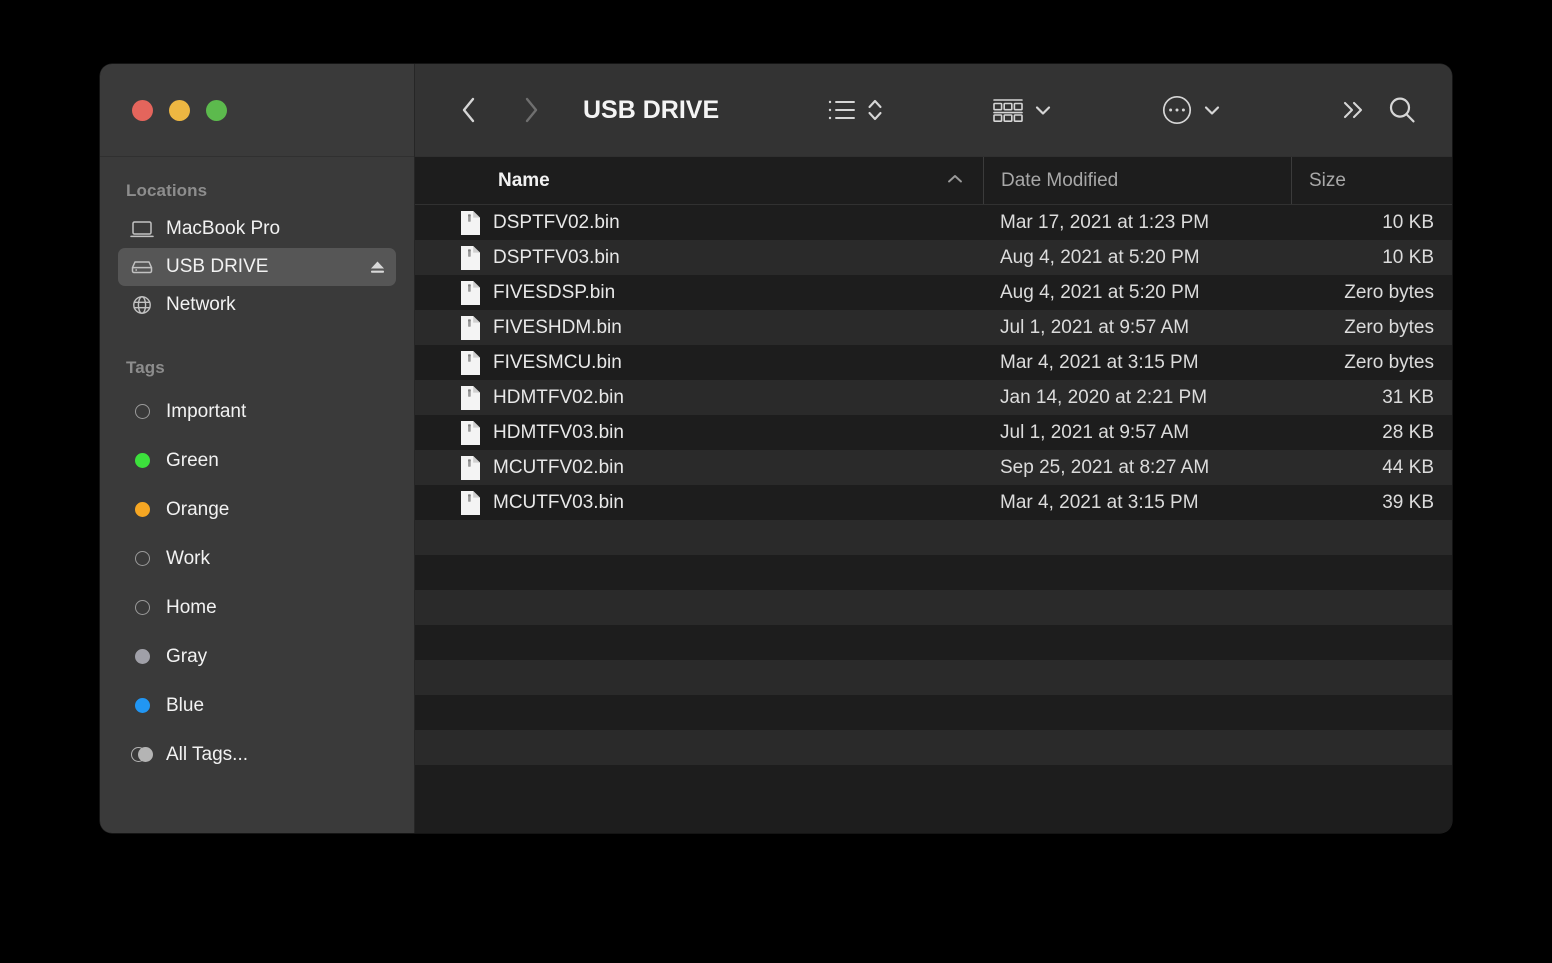 The height and width of the screenshot is (963, 1552). I want to click on sidebar-tag-work: Work, so click(257, 558).